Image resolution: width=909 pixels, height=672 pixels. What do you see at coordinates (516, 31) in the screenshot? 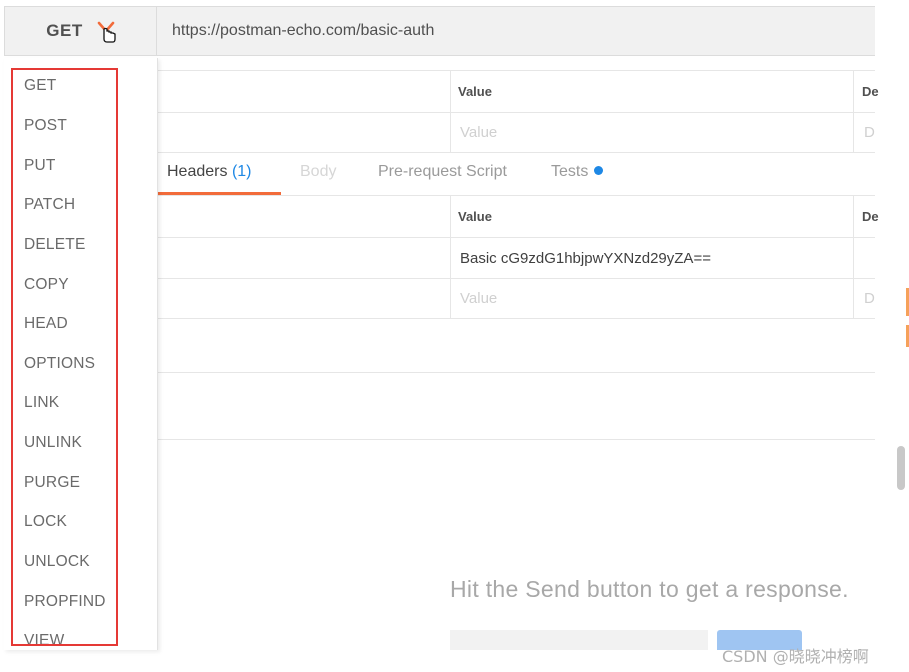
I see `url-input: https://postman-echo.com/basic-auth` at bounding box center [516, 31].